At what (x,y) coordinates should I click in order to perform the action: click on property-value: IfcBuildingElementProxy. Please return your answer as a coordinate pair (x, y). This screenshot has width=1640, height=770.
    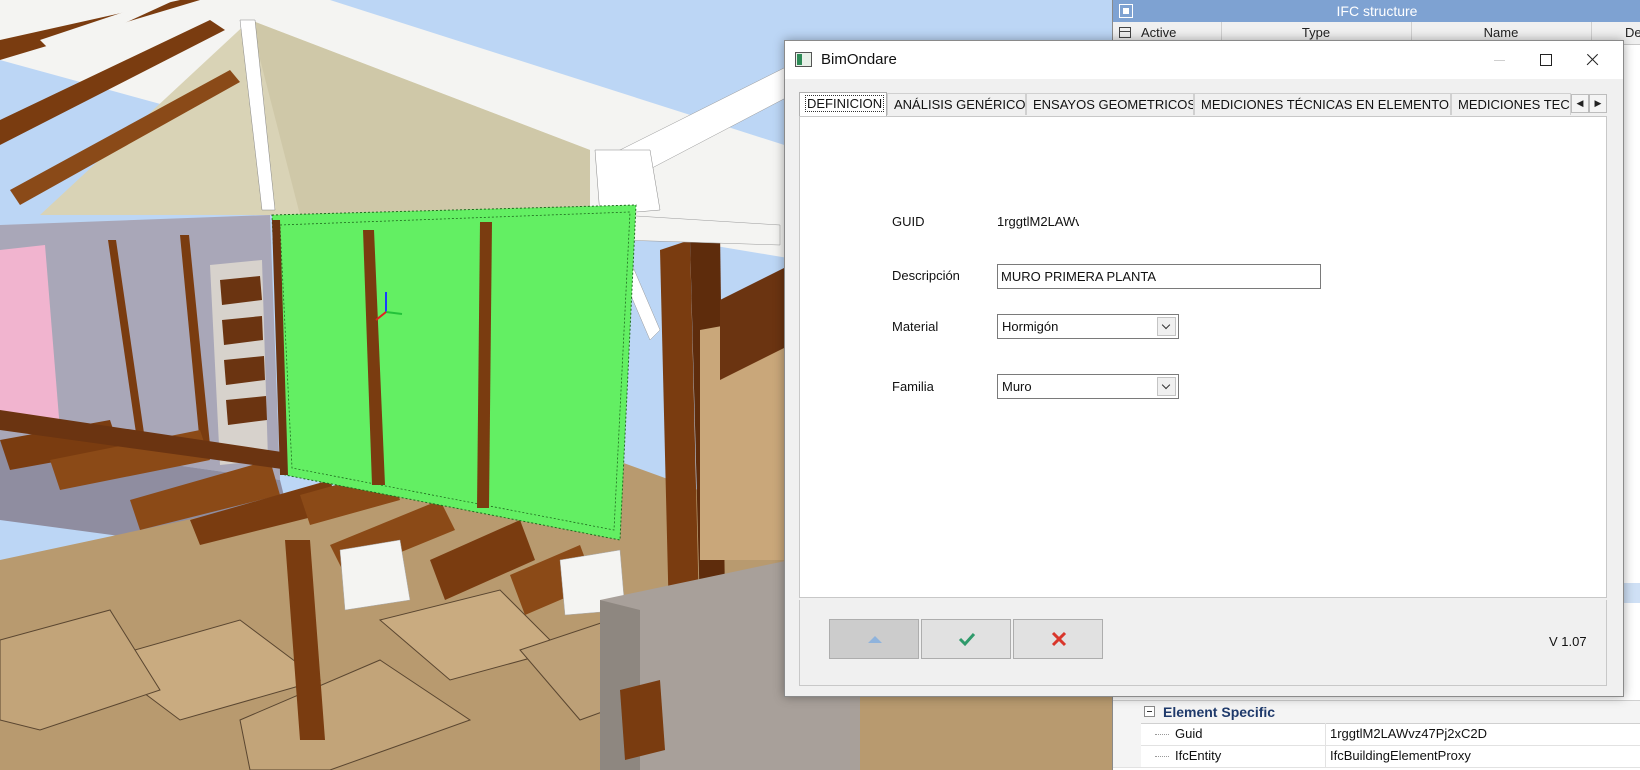
    Looking at the image, I should click on (1482, 756).